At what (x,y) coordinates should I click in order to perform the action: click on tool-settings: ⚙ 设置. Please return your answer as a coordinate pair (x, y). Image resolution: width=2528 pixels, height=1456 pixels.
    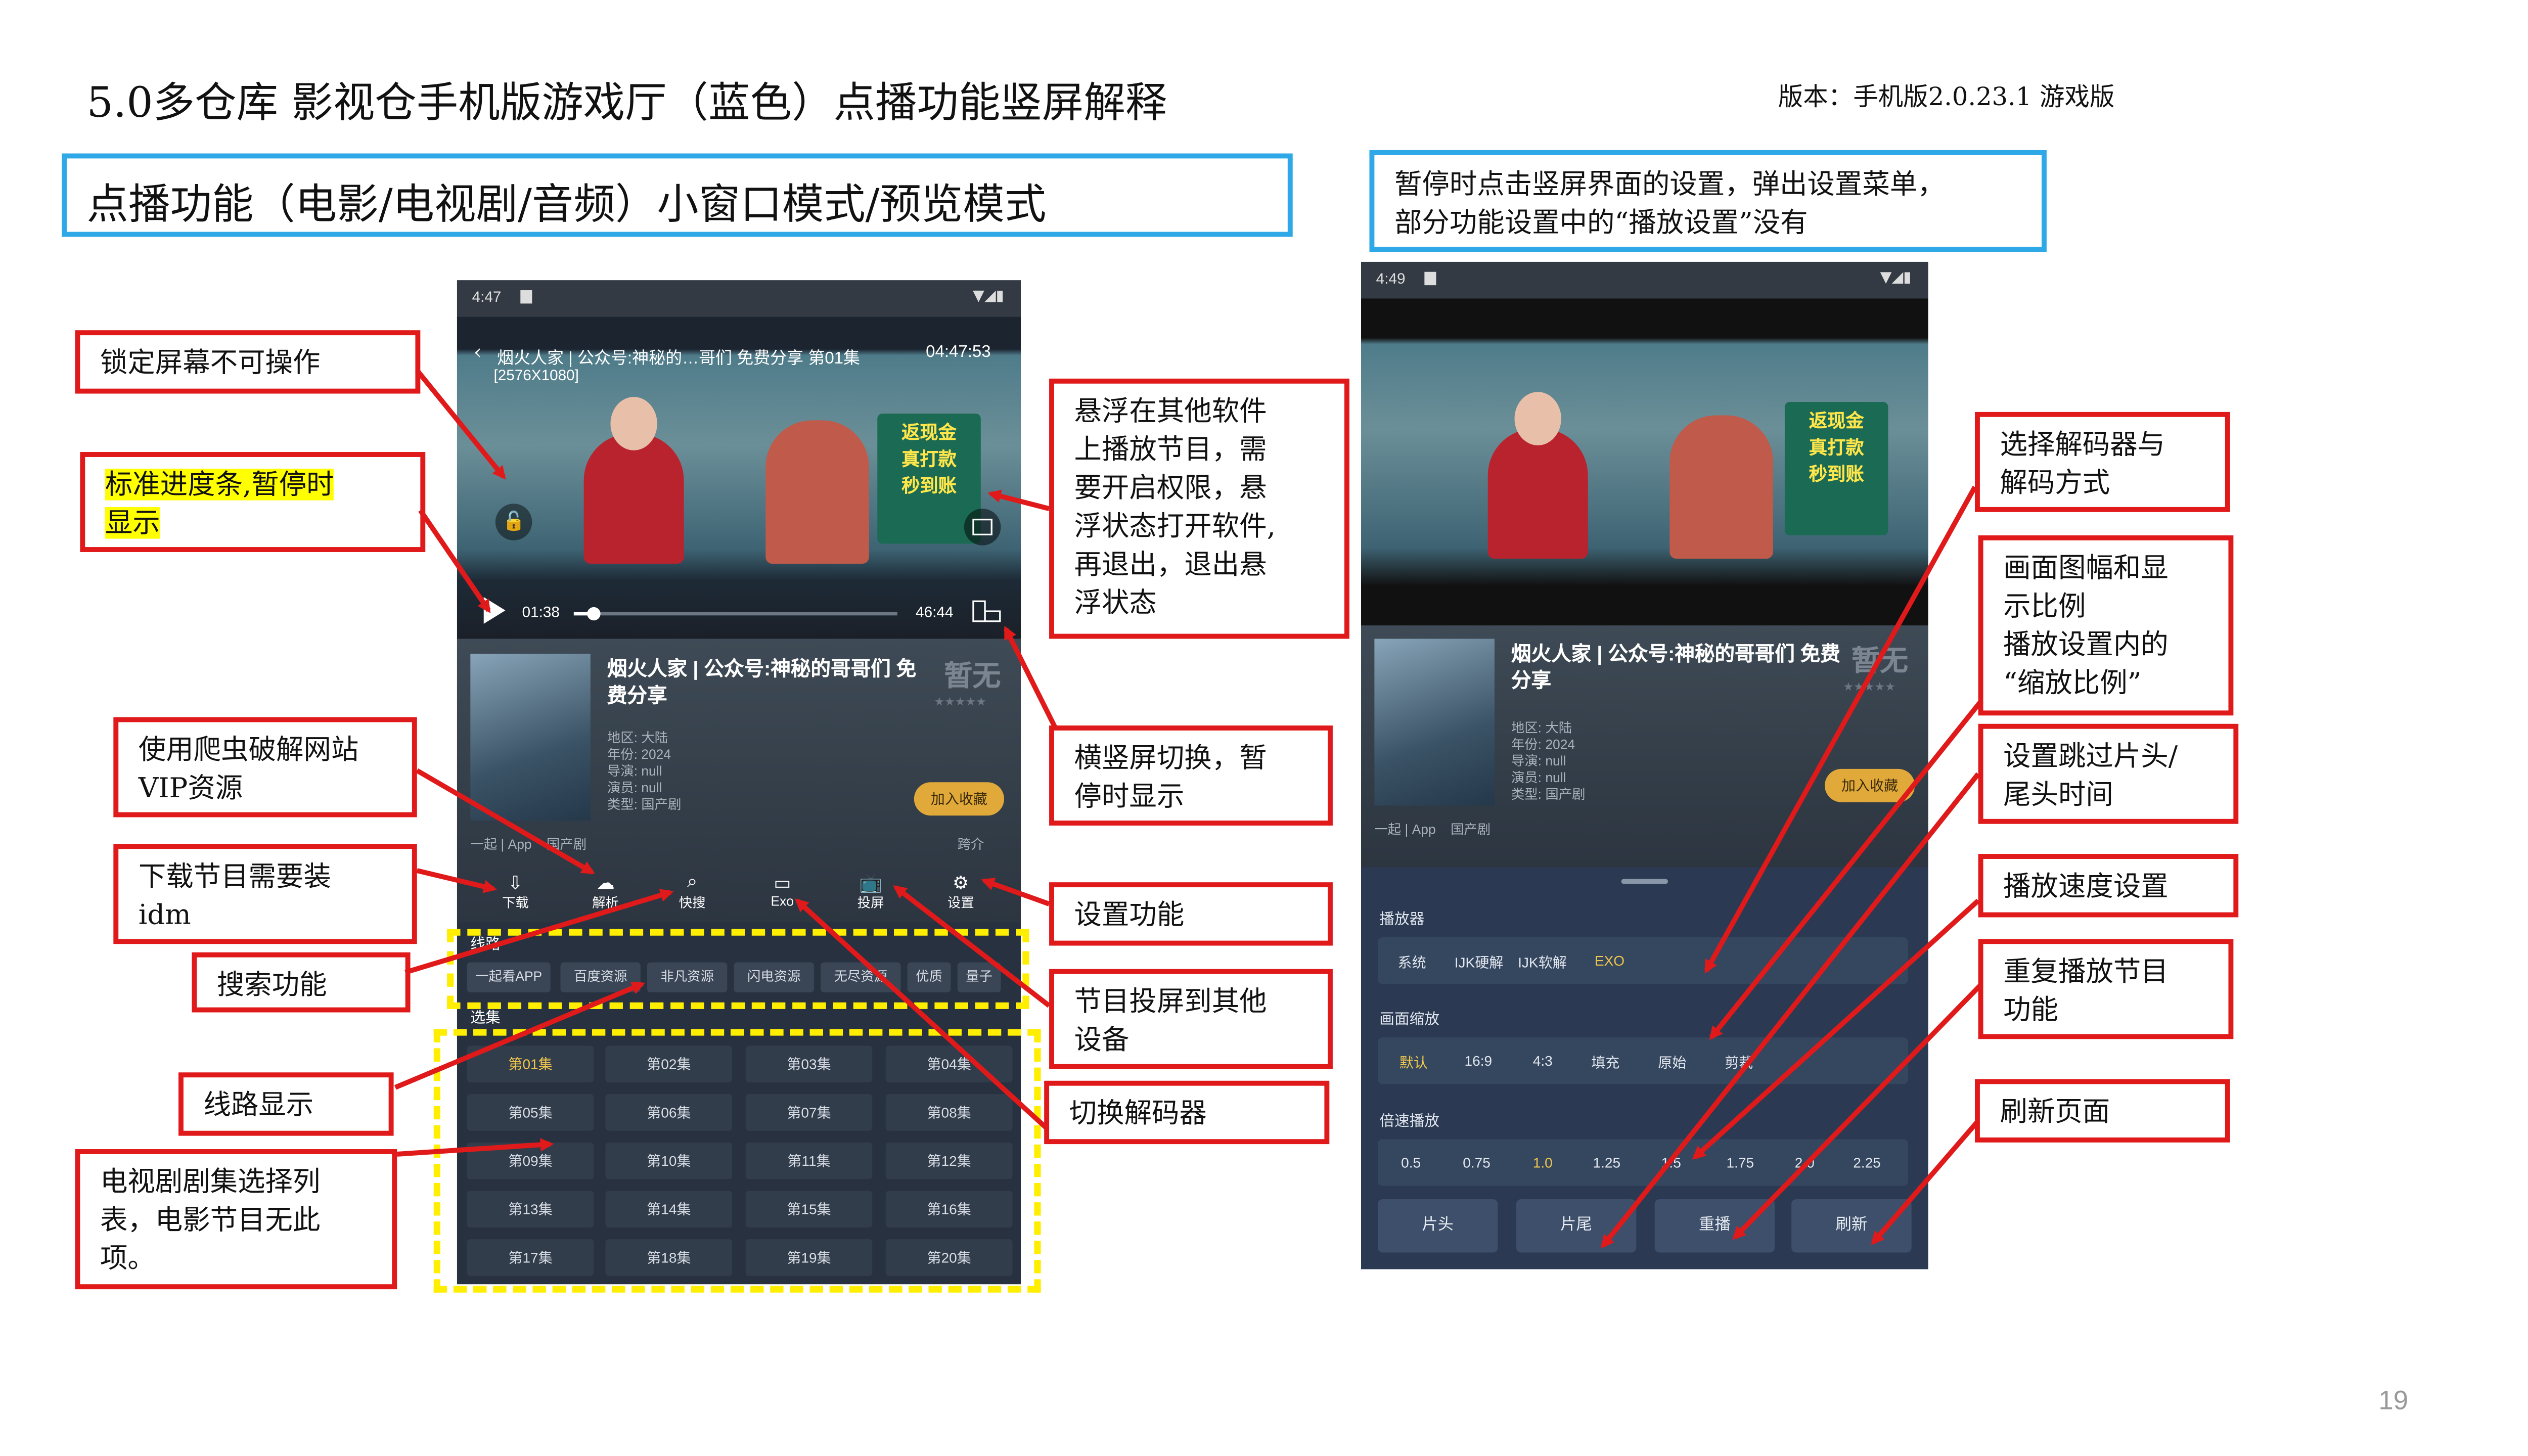
    Looking at the image, I should click on (961, 892).